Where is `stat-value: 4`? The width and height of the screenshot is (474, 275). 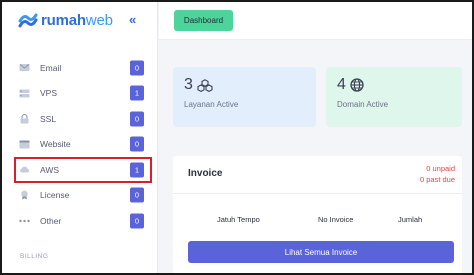 stat-value: 4 is located at coordinates (350, 85).